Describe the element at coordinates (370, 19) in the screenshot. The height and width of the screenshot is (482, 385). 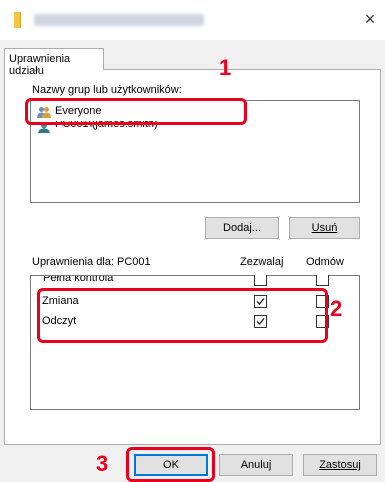
I see `close-icon: ×` at that location.